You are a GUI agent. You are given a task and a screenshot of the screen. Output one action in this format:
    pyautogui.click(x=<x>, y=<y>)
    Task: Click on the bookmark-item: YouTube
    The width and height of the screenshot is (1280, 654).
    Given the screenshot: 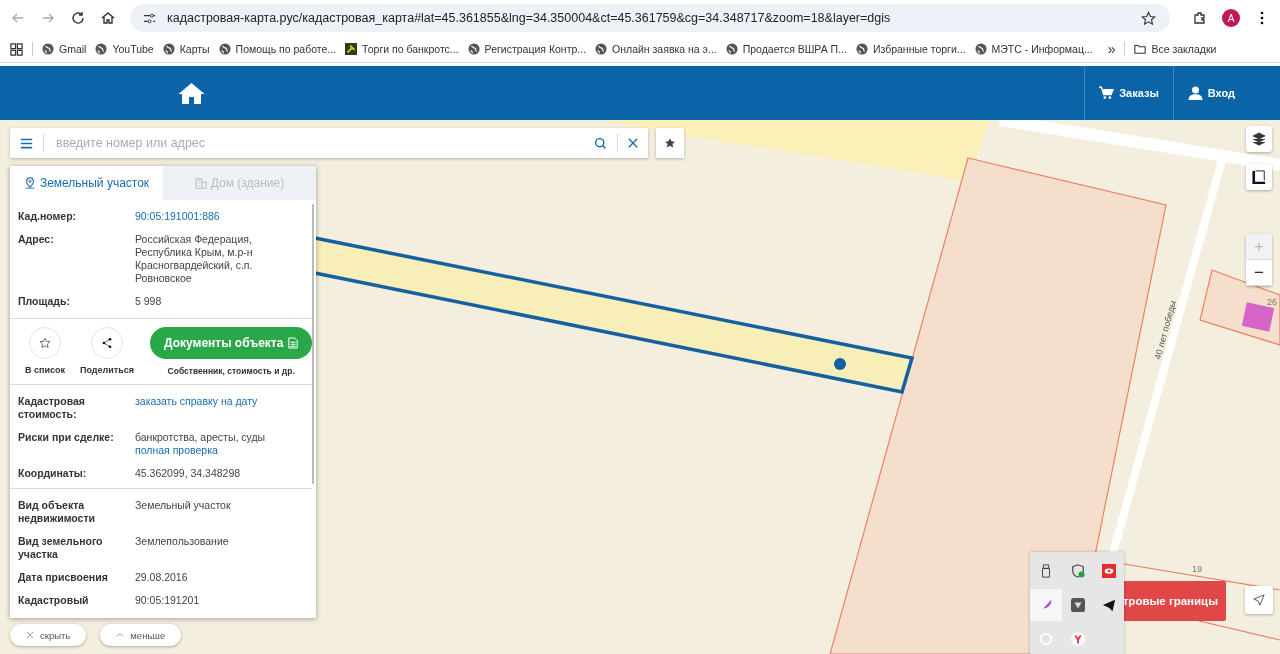 What is the action you would take?
    pyautogui.click(x=124, y=49)
    